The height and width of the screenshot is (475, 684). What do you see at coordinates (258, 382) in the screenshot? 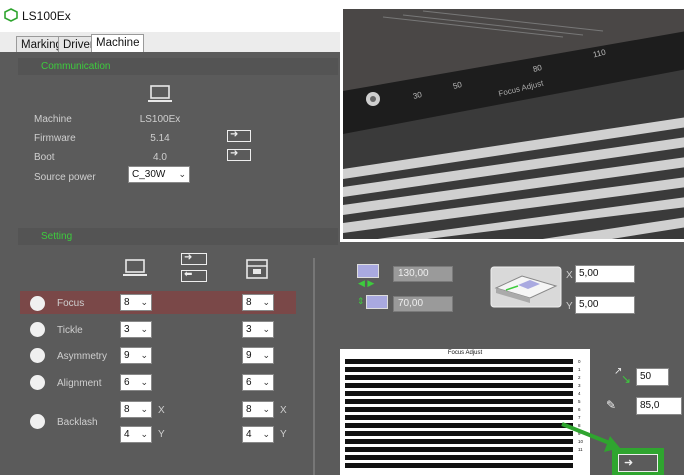
I see `alignment-machine-select: 6 ⌄` at bounding box center [258, 382].